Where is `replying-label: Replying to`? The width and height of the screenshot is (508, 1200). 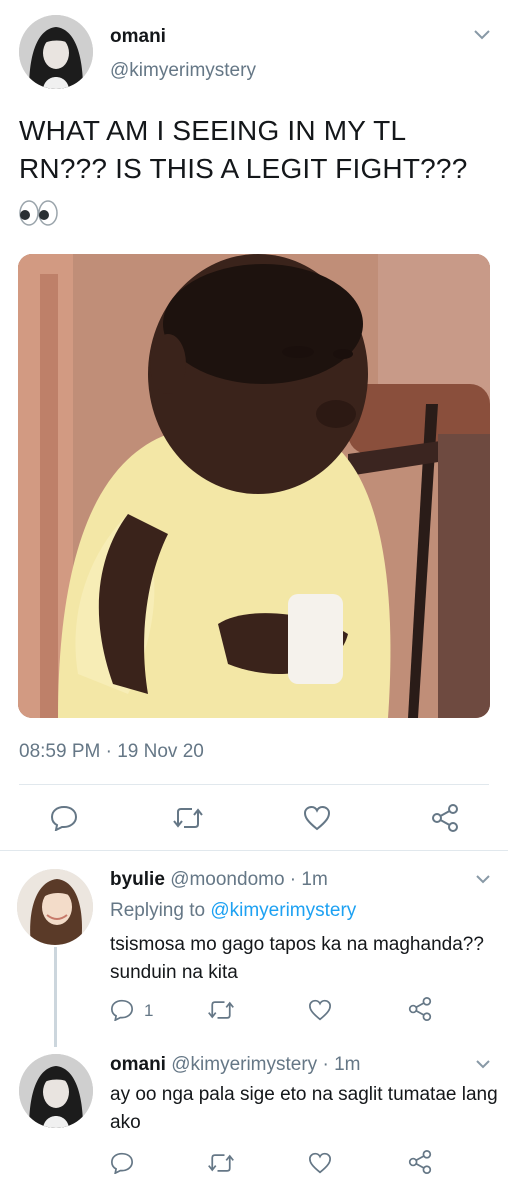
replying-label: Replying to is located at coordinates (158, 910).